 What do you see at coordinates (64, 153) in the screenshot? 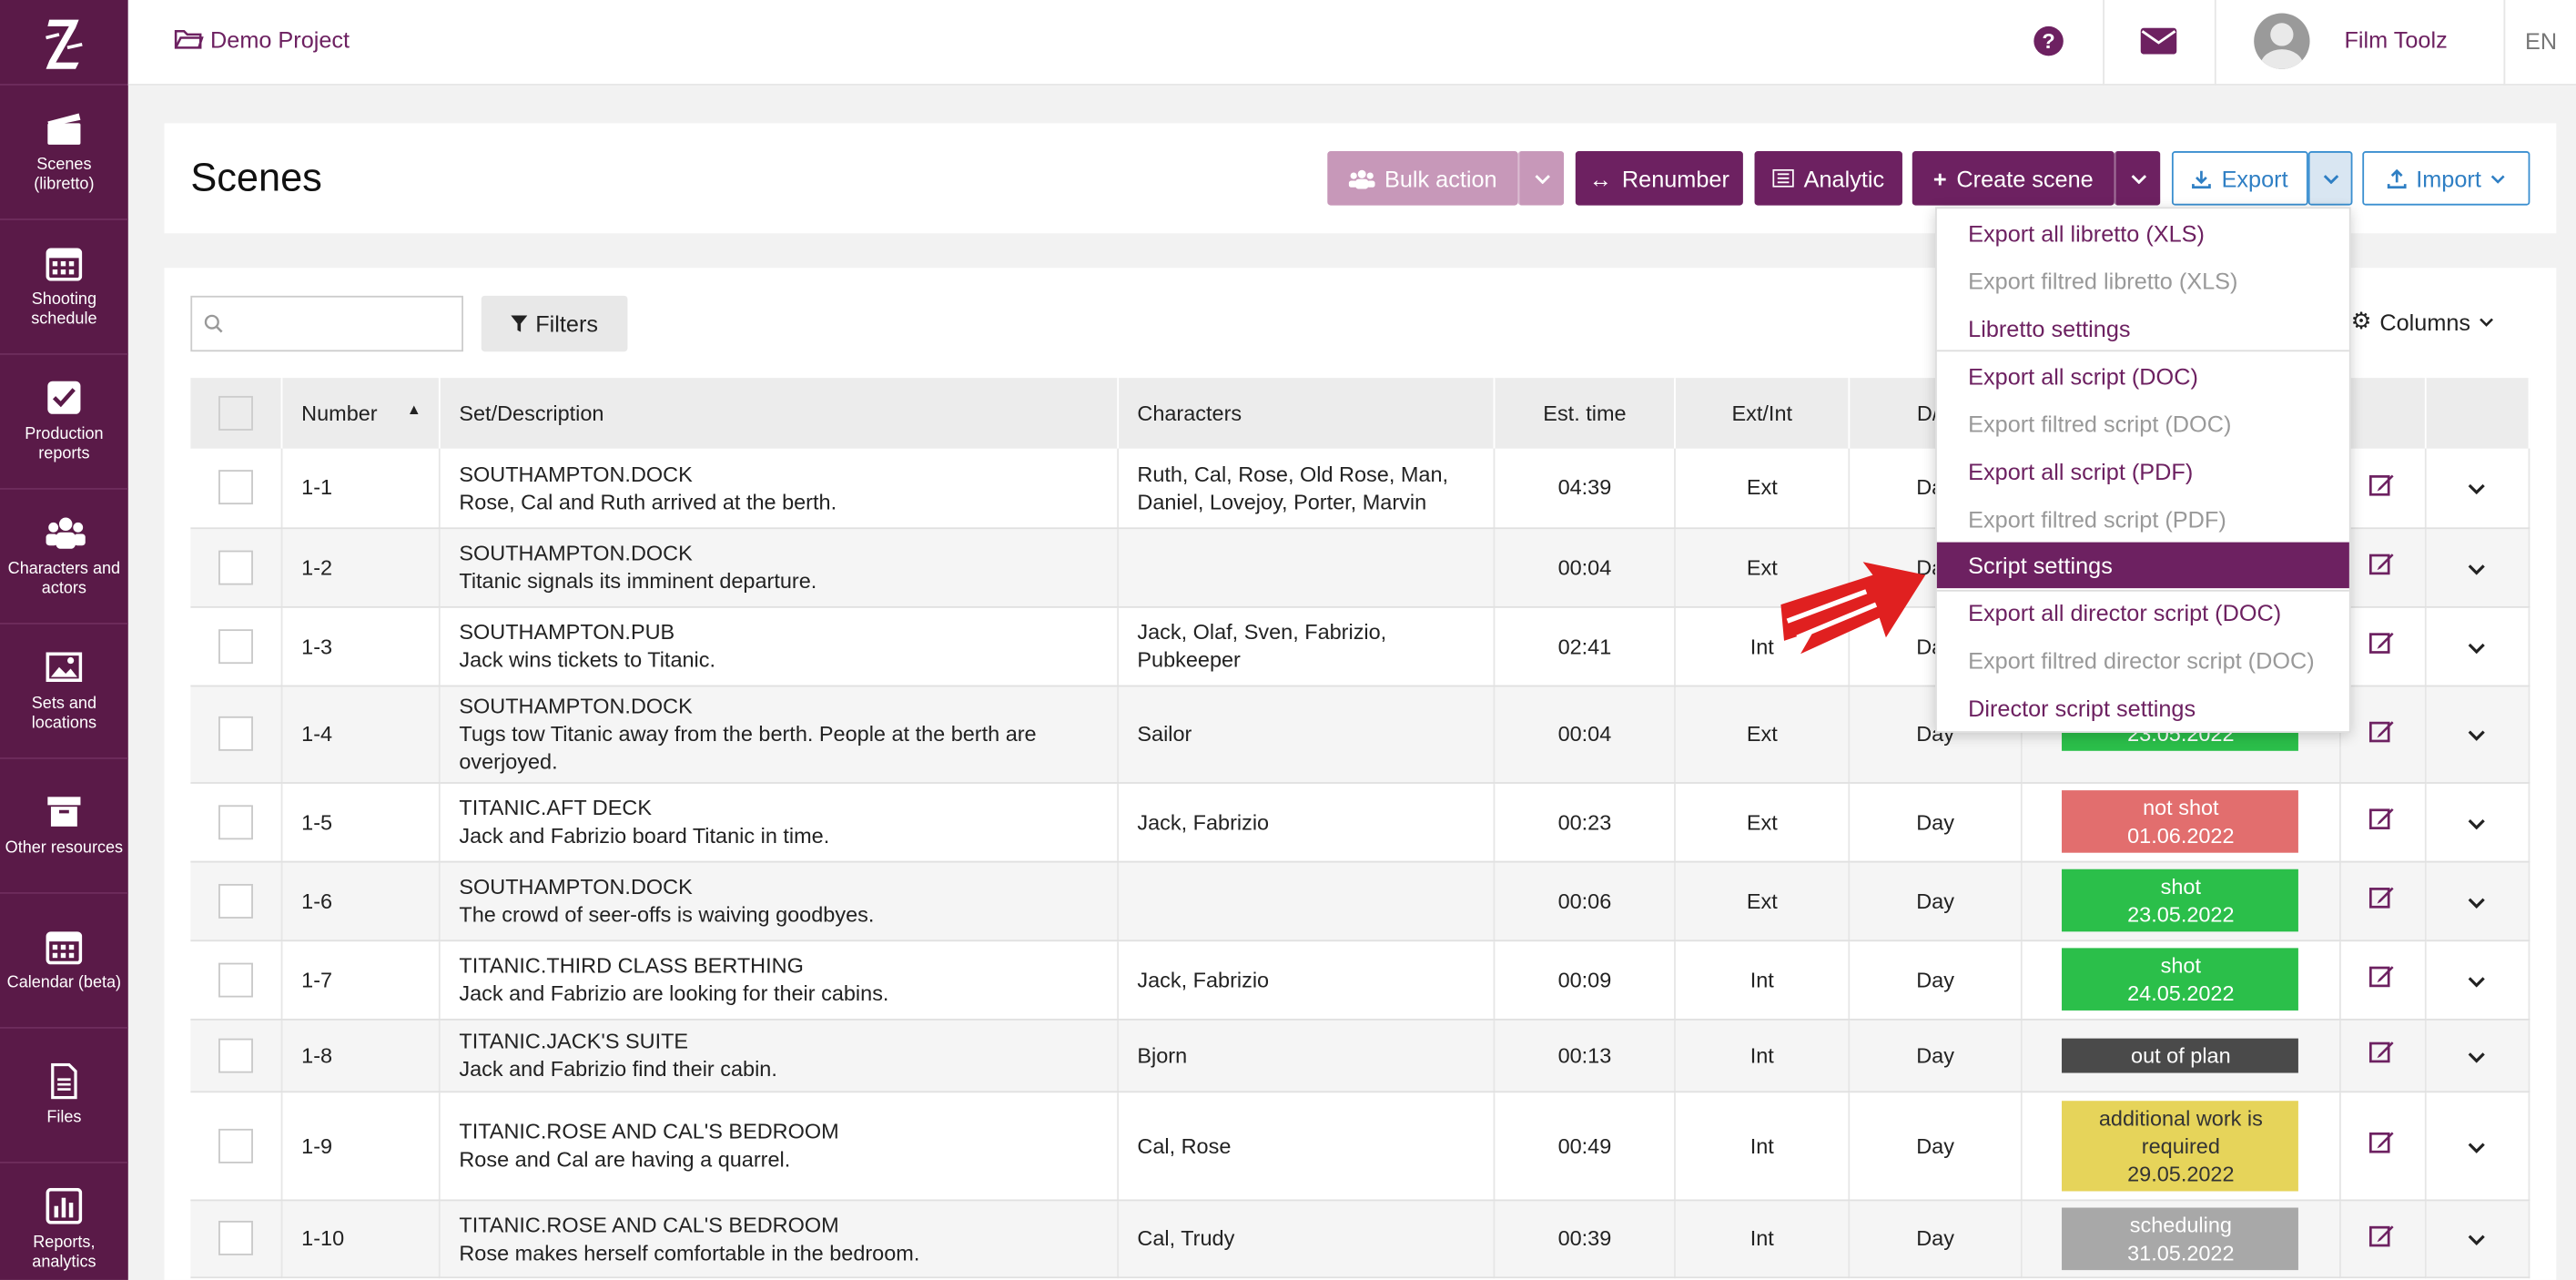
I see `sidebar-item-scenes-libretto: Scenes (libretto)` at bounding box center [64, 153].